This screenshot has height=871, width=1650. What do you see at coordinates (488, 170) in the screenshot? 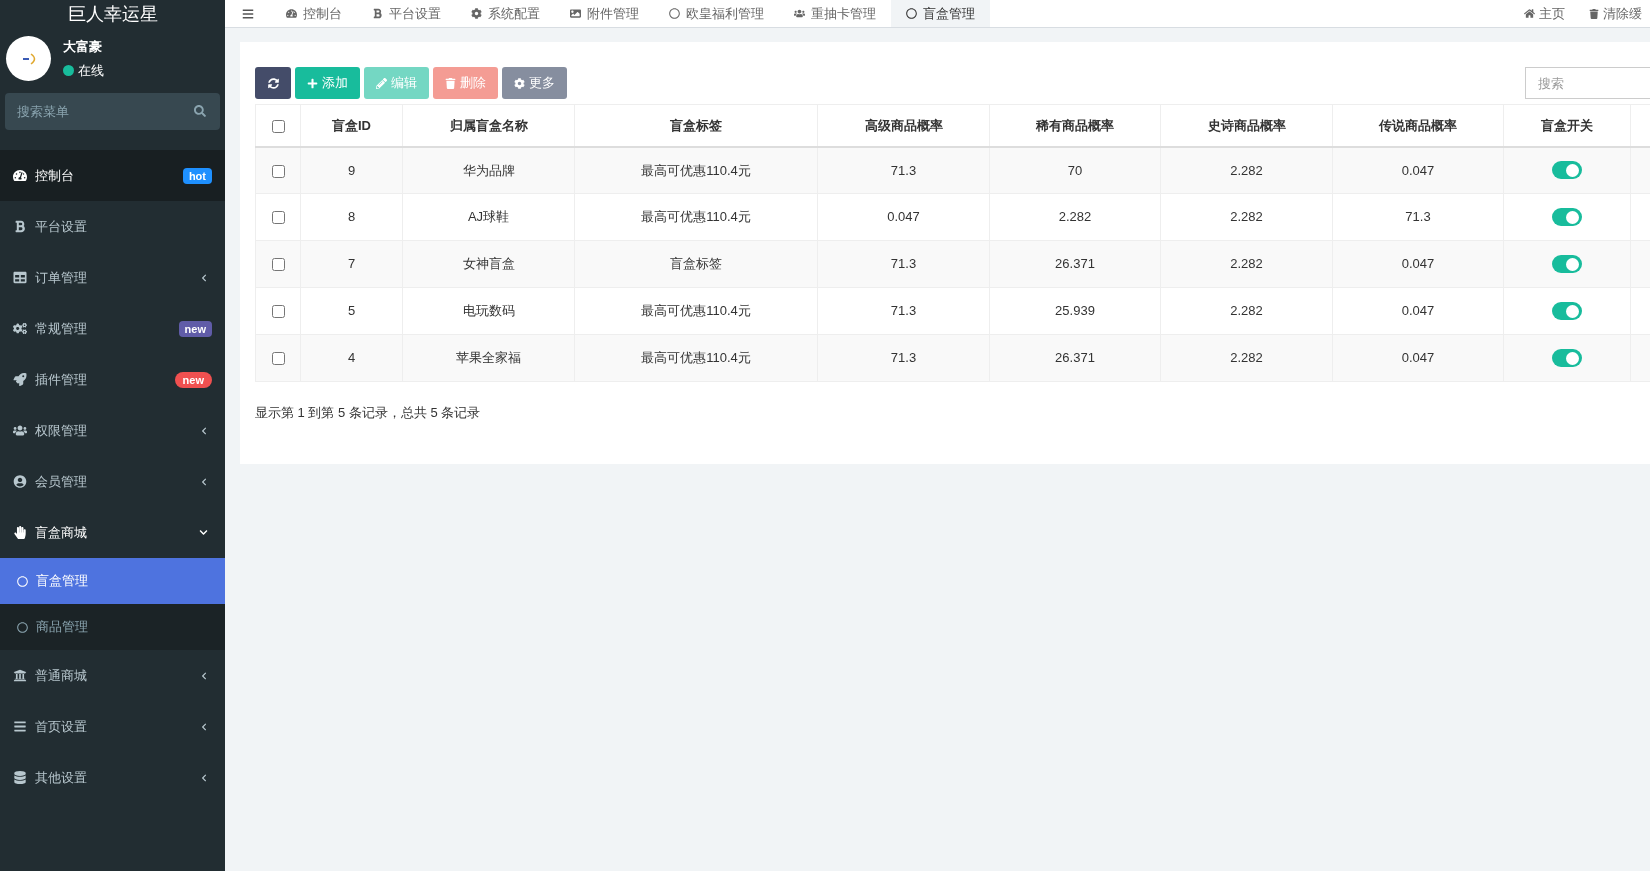
I see `table-cell: 华为品牌` at bounding box center [488, 170].